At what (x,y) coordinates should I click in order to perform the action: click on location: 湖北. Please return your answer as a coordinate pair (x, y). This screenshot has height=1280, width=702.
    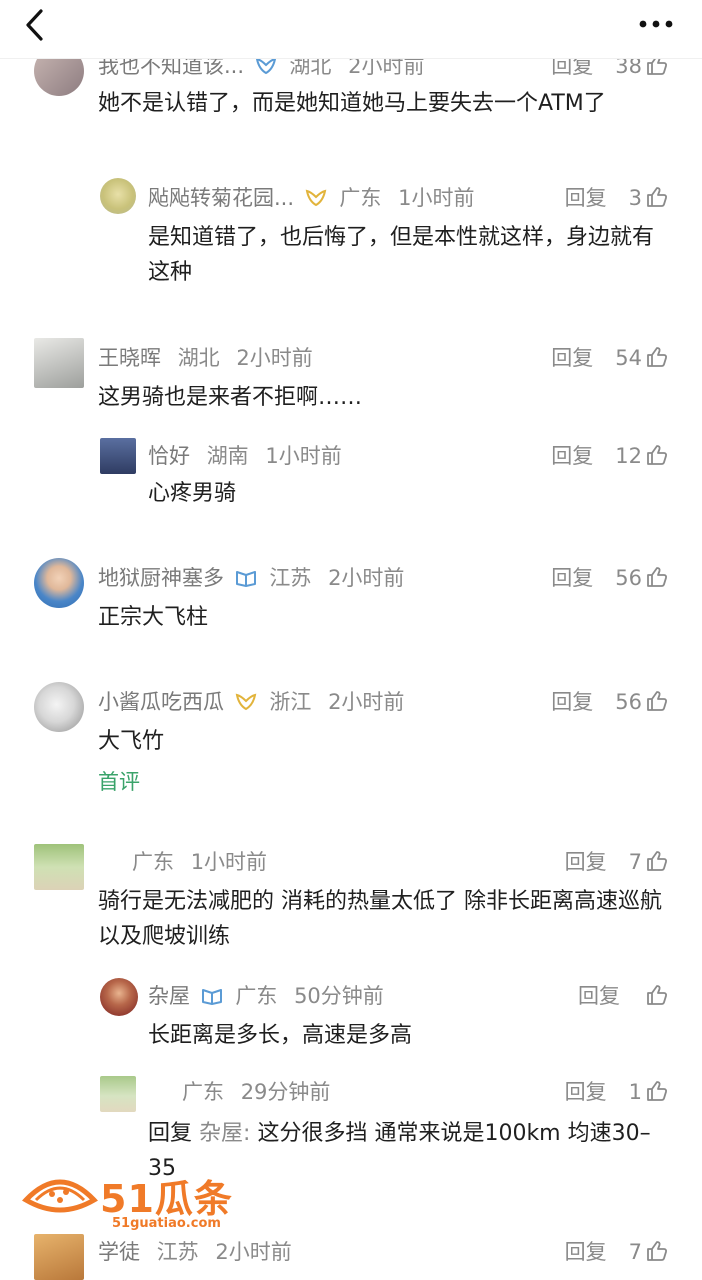
    Looking at the image, I should click on (198, 358).